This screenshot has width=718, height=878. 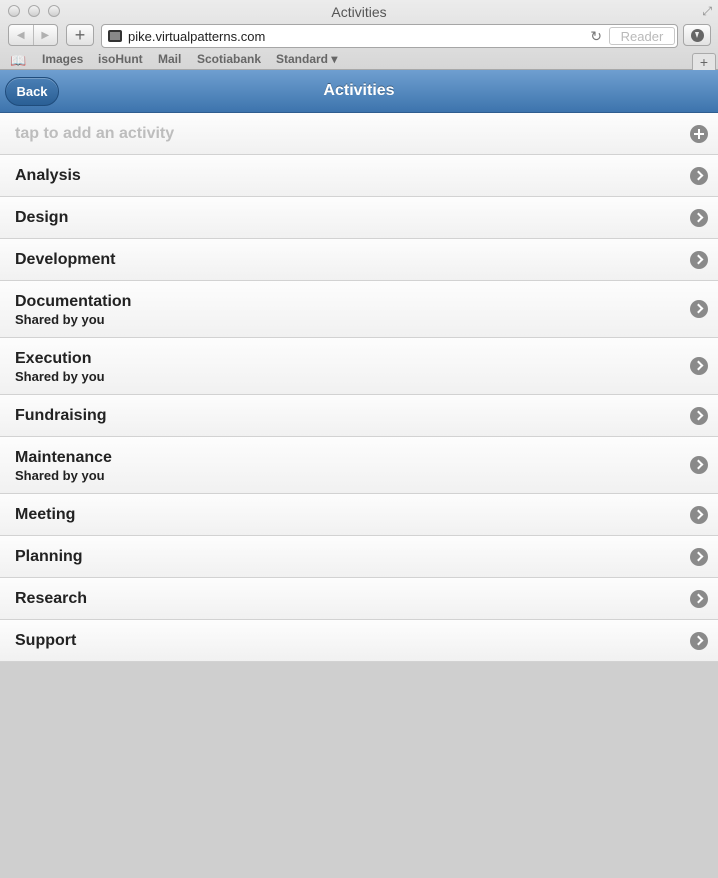 What do you see at coordinates (115, 36) in the screenshot?
I see `site-icon` at bounding box center [115, 36].